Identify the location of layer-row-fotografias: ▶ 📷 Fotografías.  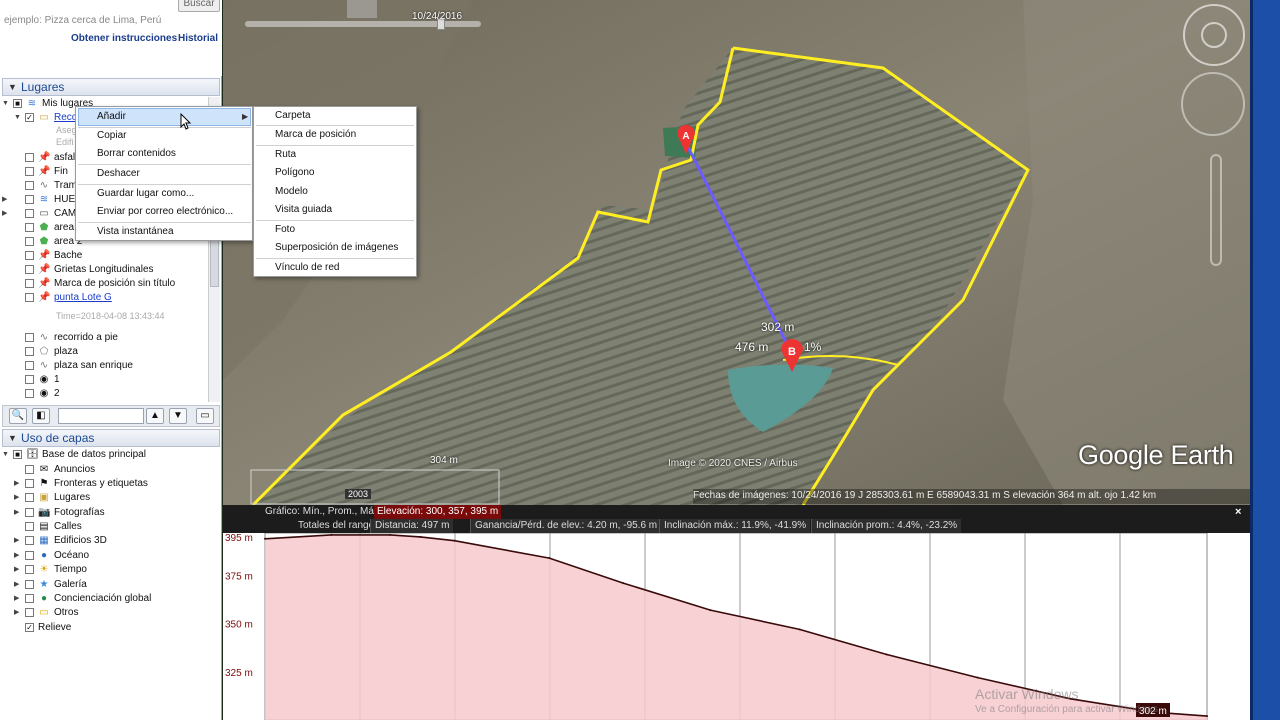
(59, 513).